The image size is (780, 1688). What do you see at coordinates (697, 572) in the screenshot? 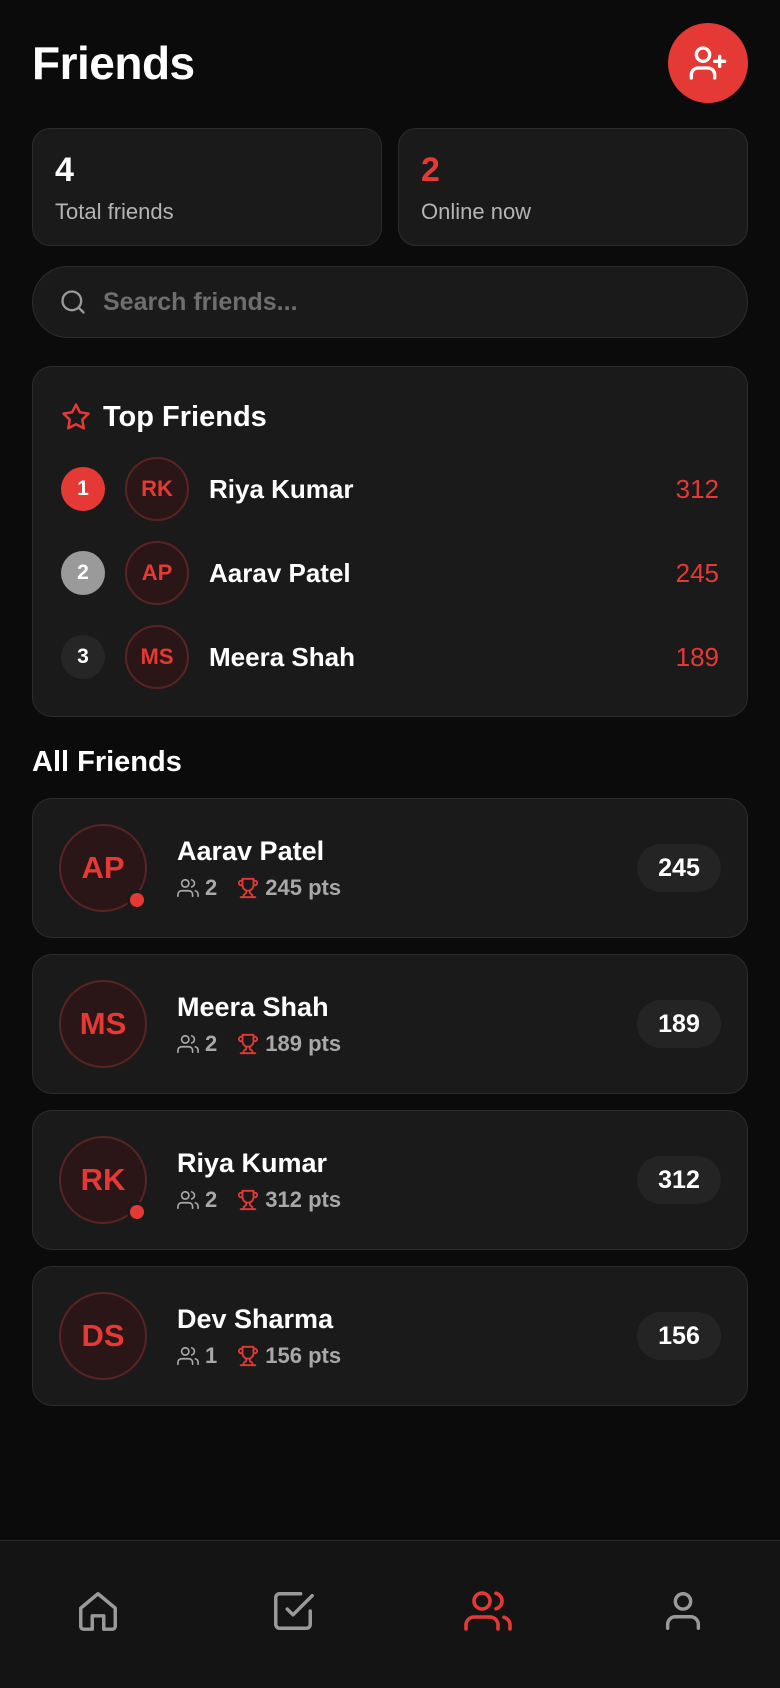
I see `friend-score: 245` at bounding box center [697, 572].